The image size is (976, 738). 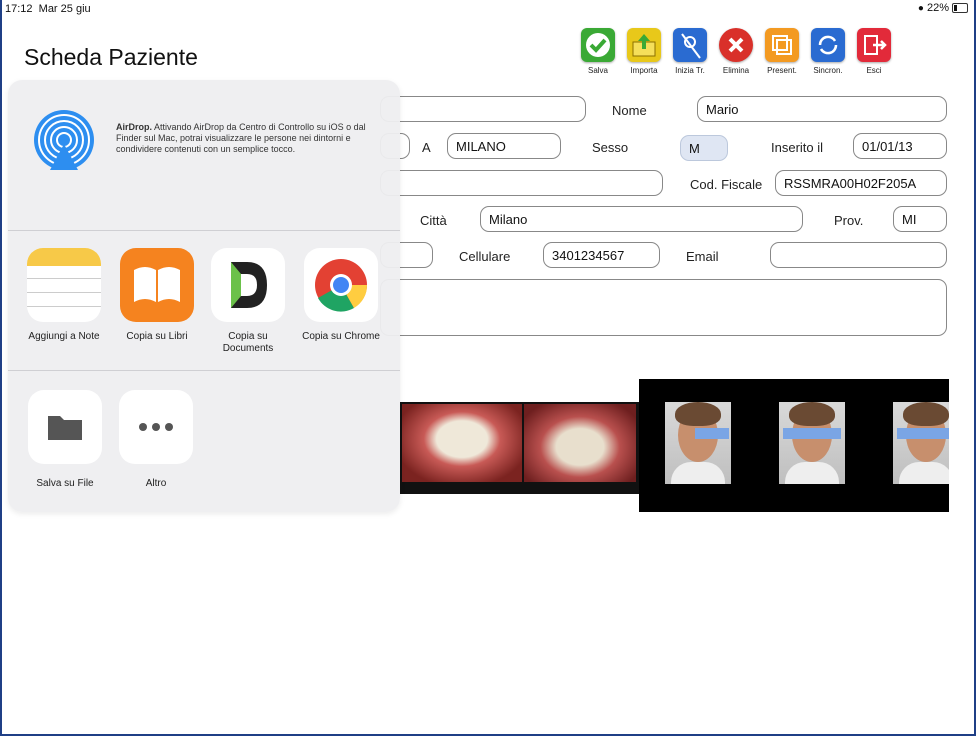 I want to click on face-photo-smile, so click(x=921, y=443).